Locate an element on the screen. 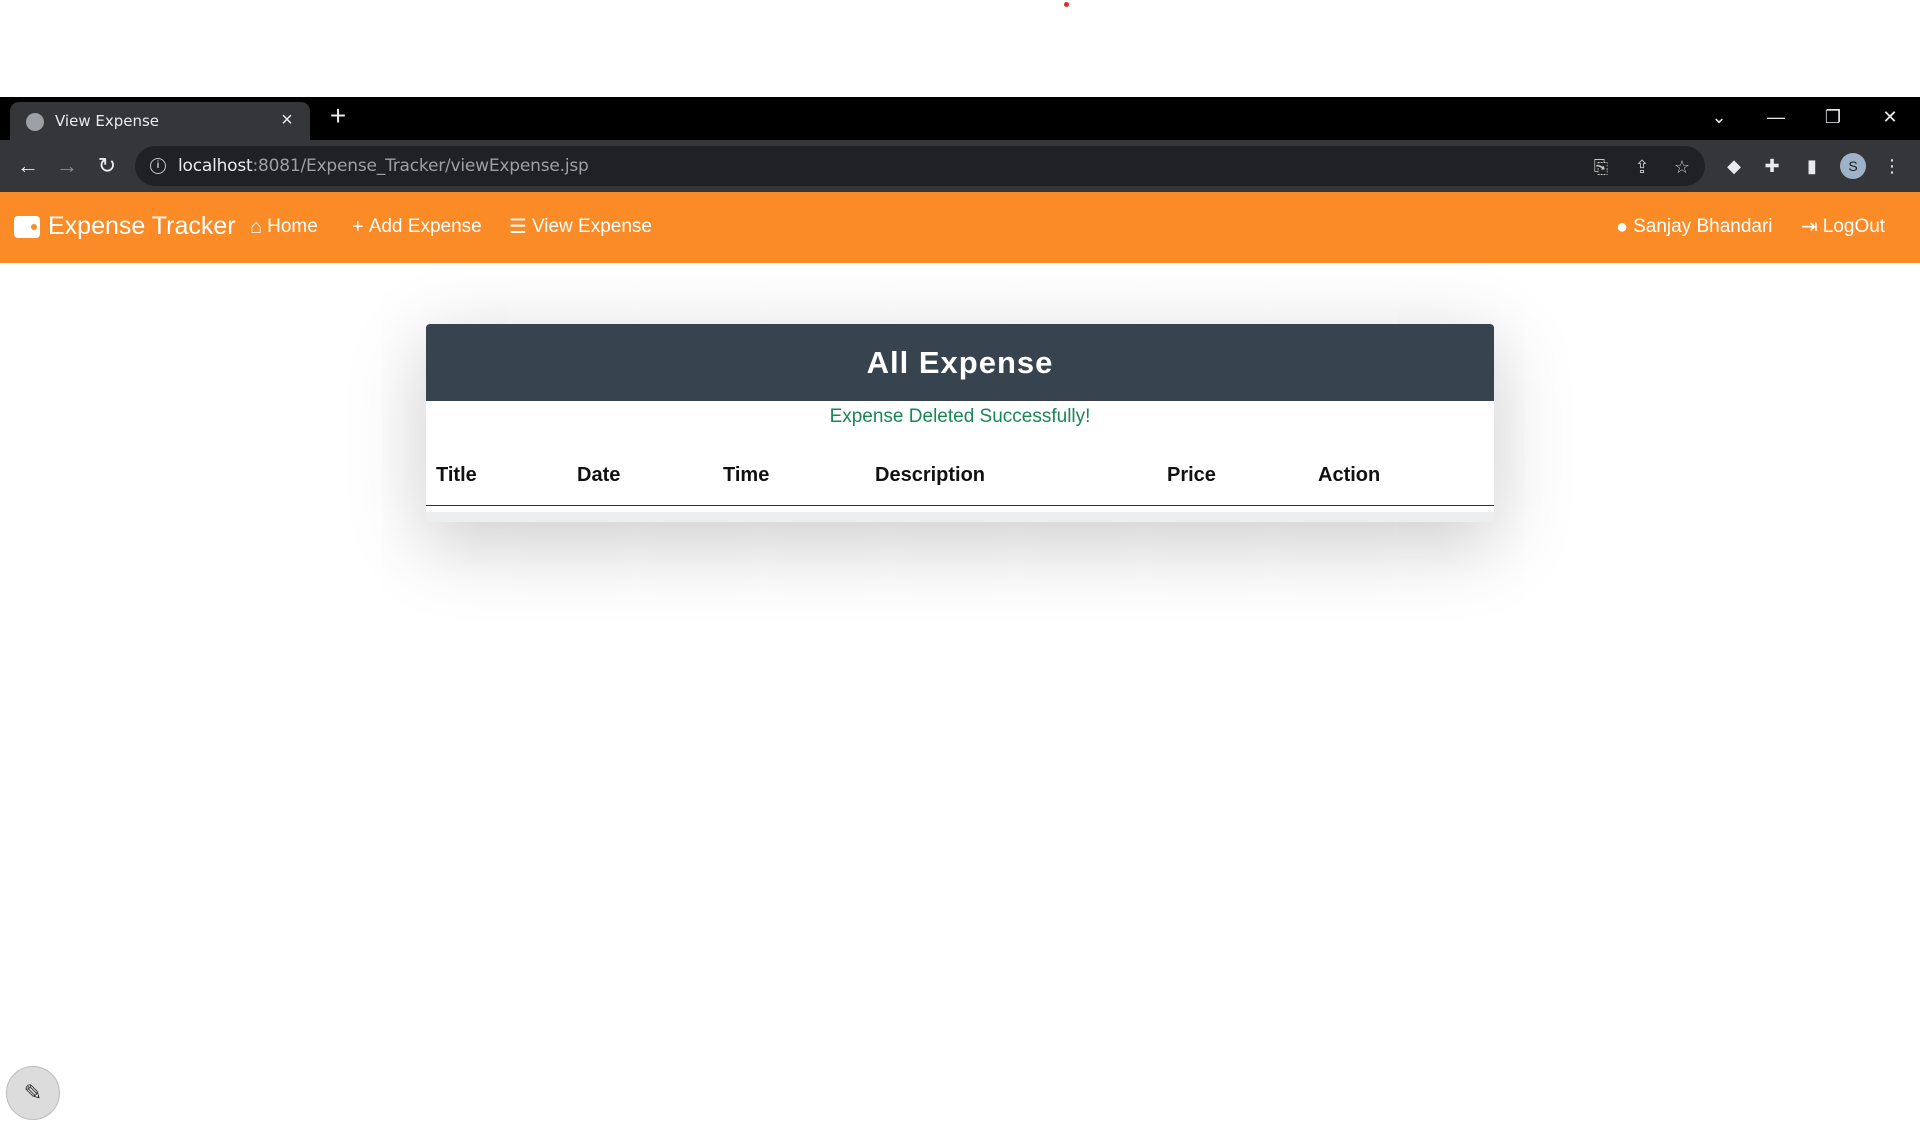 This screenshot has width=1920, height=1124. nav-home: ⌂ Home is located at coordinates (284, 227).